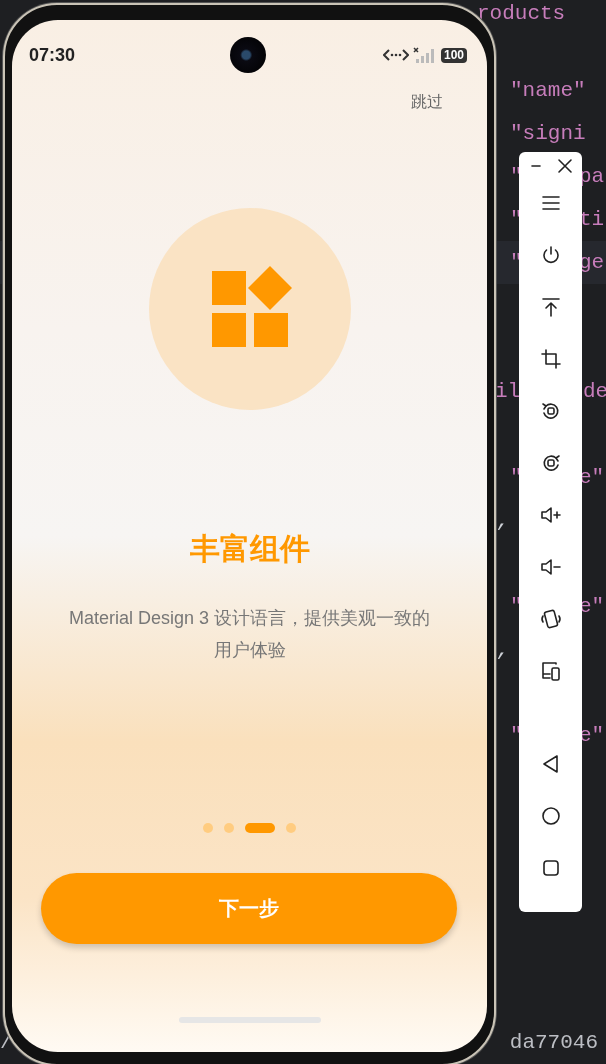 The image size is (606, 1064). What do you see at coordinates (550, 816) in the screenshot?
I see `home-icon` at bounding box center [550, 816].